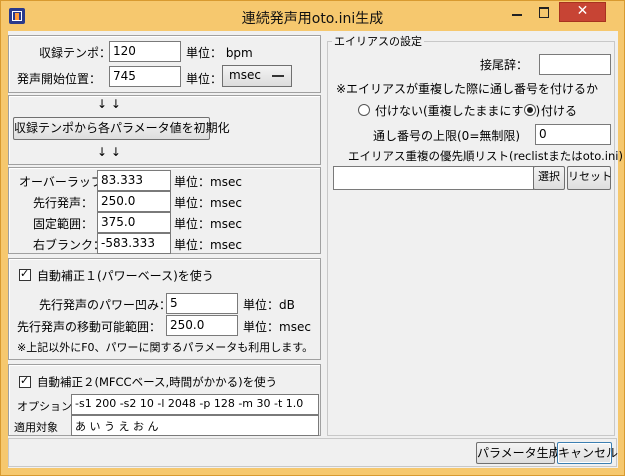 The width and height of the screenshot is (625, 476). What do you see at coordinates (587, 453) in the screenshot?
I see `cancel-button: キャンセル` at bounding box center [587, 453].